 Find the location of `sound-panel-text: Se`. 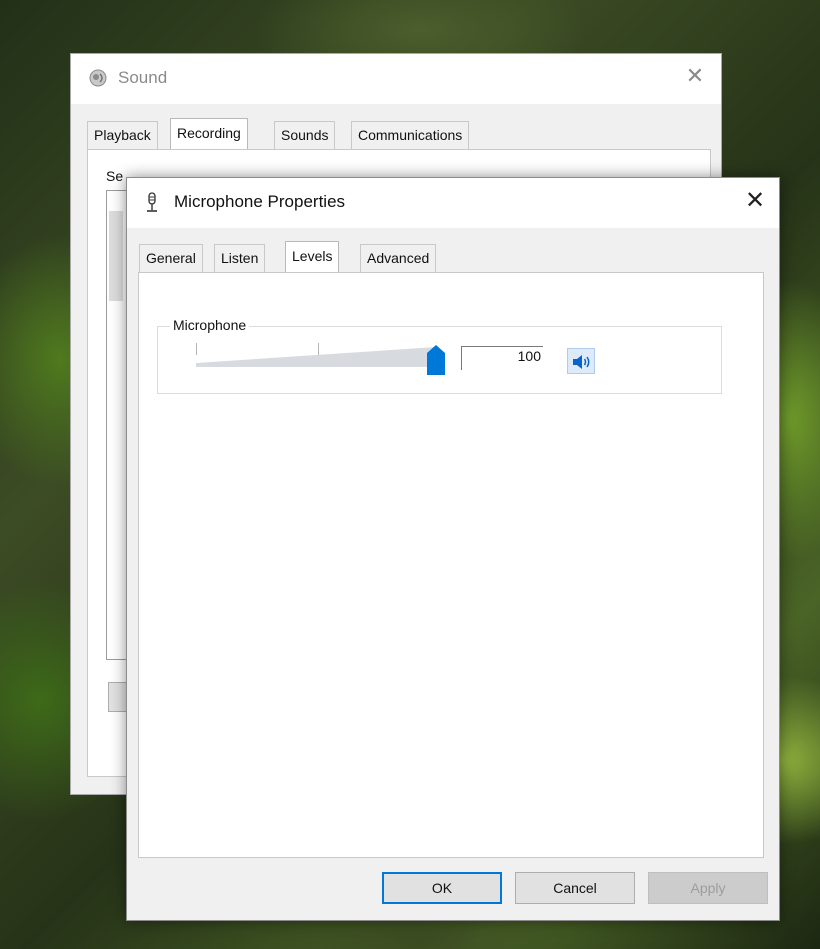

sound-panel-text: Se is located at coordinates (115, 176).